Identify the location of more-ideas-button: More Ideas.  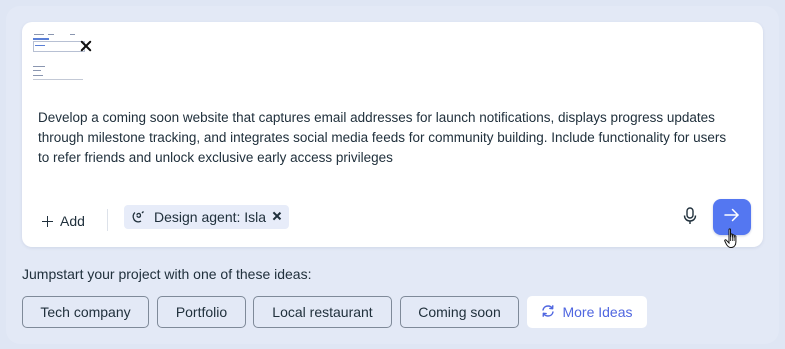
(587, 312).